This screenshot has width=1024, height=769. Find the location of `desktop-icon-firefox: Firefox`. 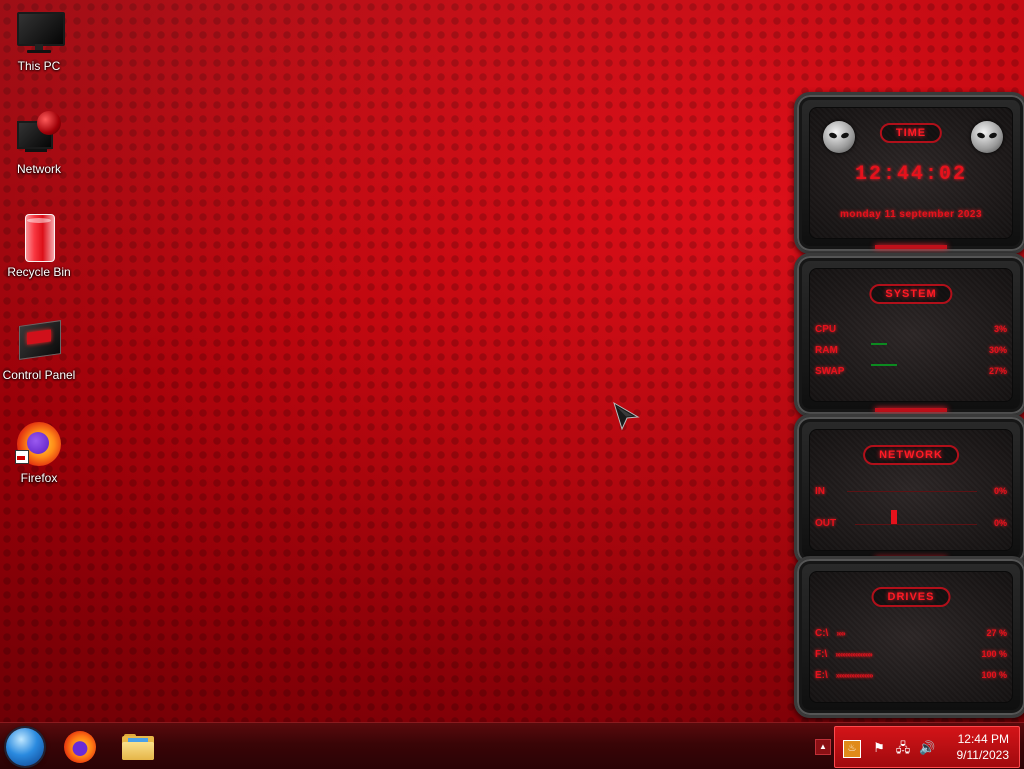

desktop-icon-firefox: Firefox is located at coordinates (39, 452).